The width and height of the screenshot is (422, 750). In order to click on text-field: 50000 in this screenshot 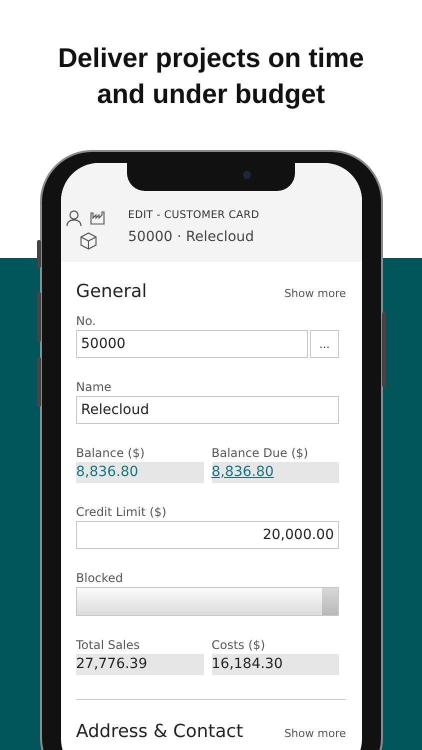, I will do `click(192, 344)`.